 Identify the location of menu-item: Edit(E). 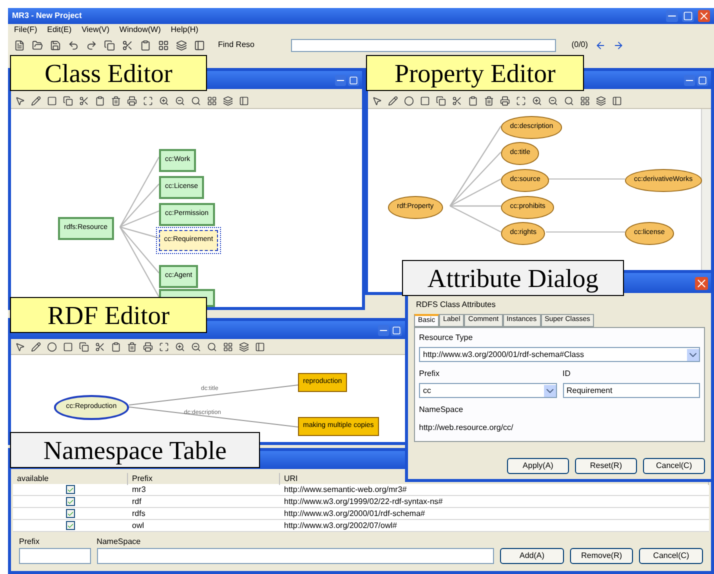
(59, 30).